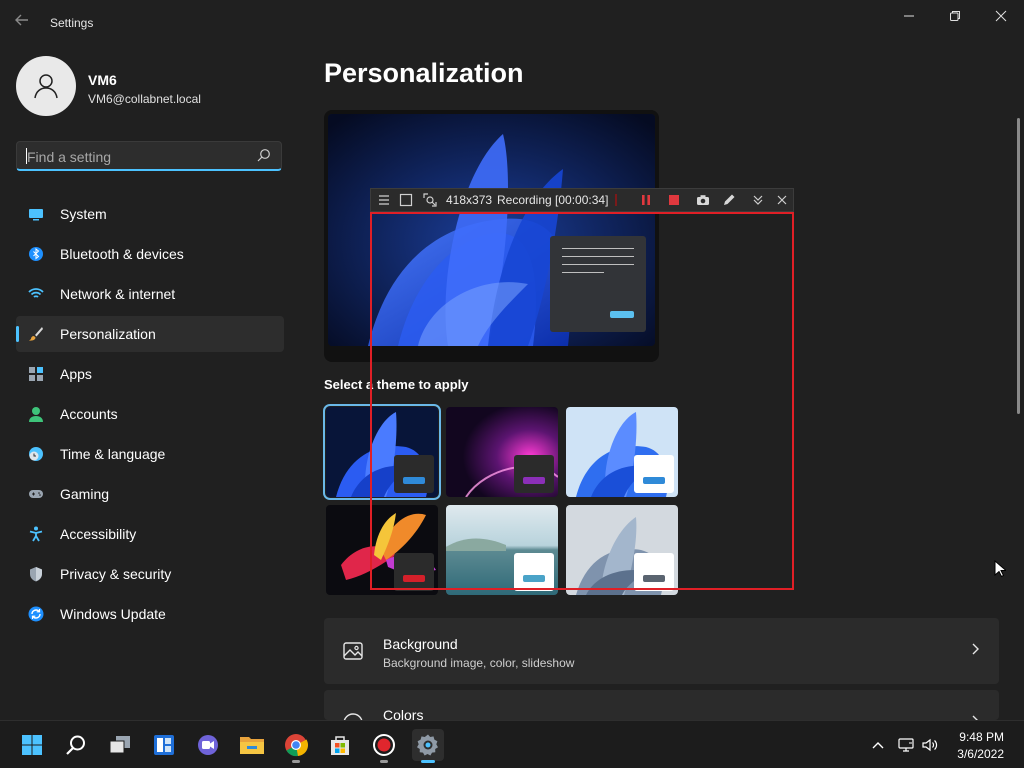  I want to click on page-title: Personalization, so click(424, 73).